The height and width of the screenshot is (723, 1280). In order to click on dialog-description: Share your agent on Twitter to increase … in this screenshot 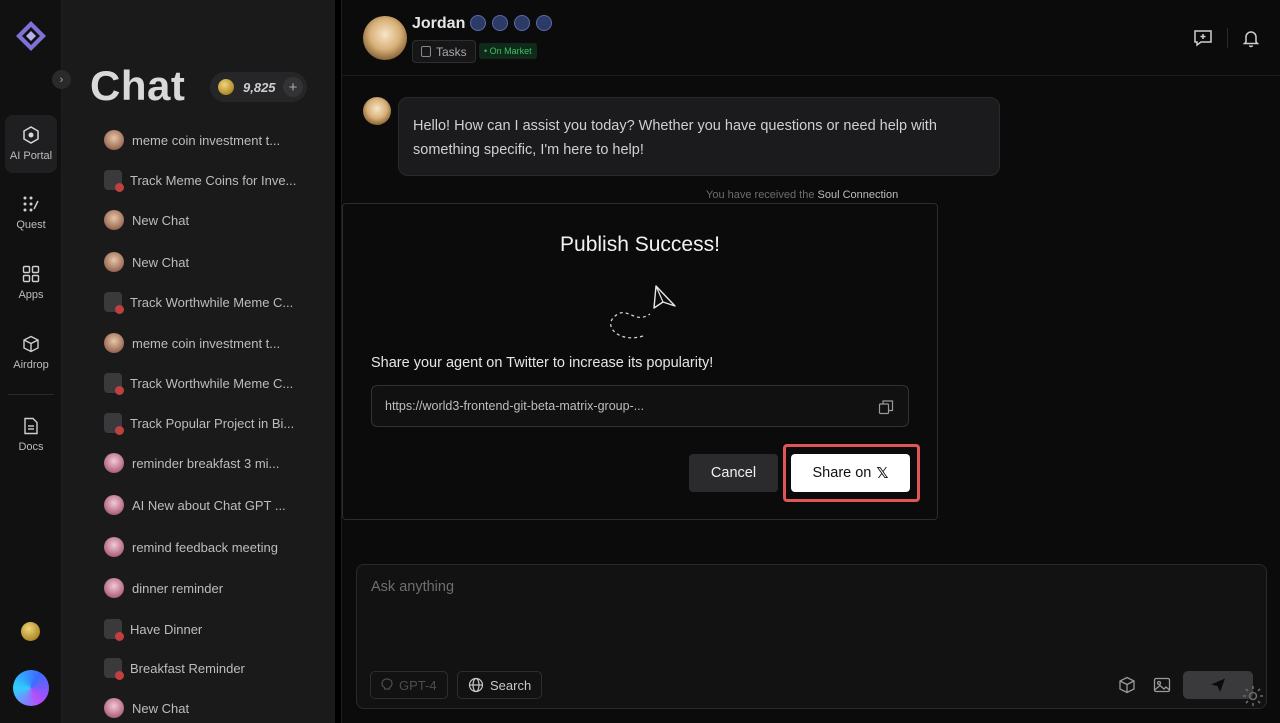, I will do `click(542, 363)`.